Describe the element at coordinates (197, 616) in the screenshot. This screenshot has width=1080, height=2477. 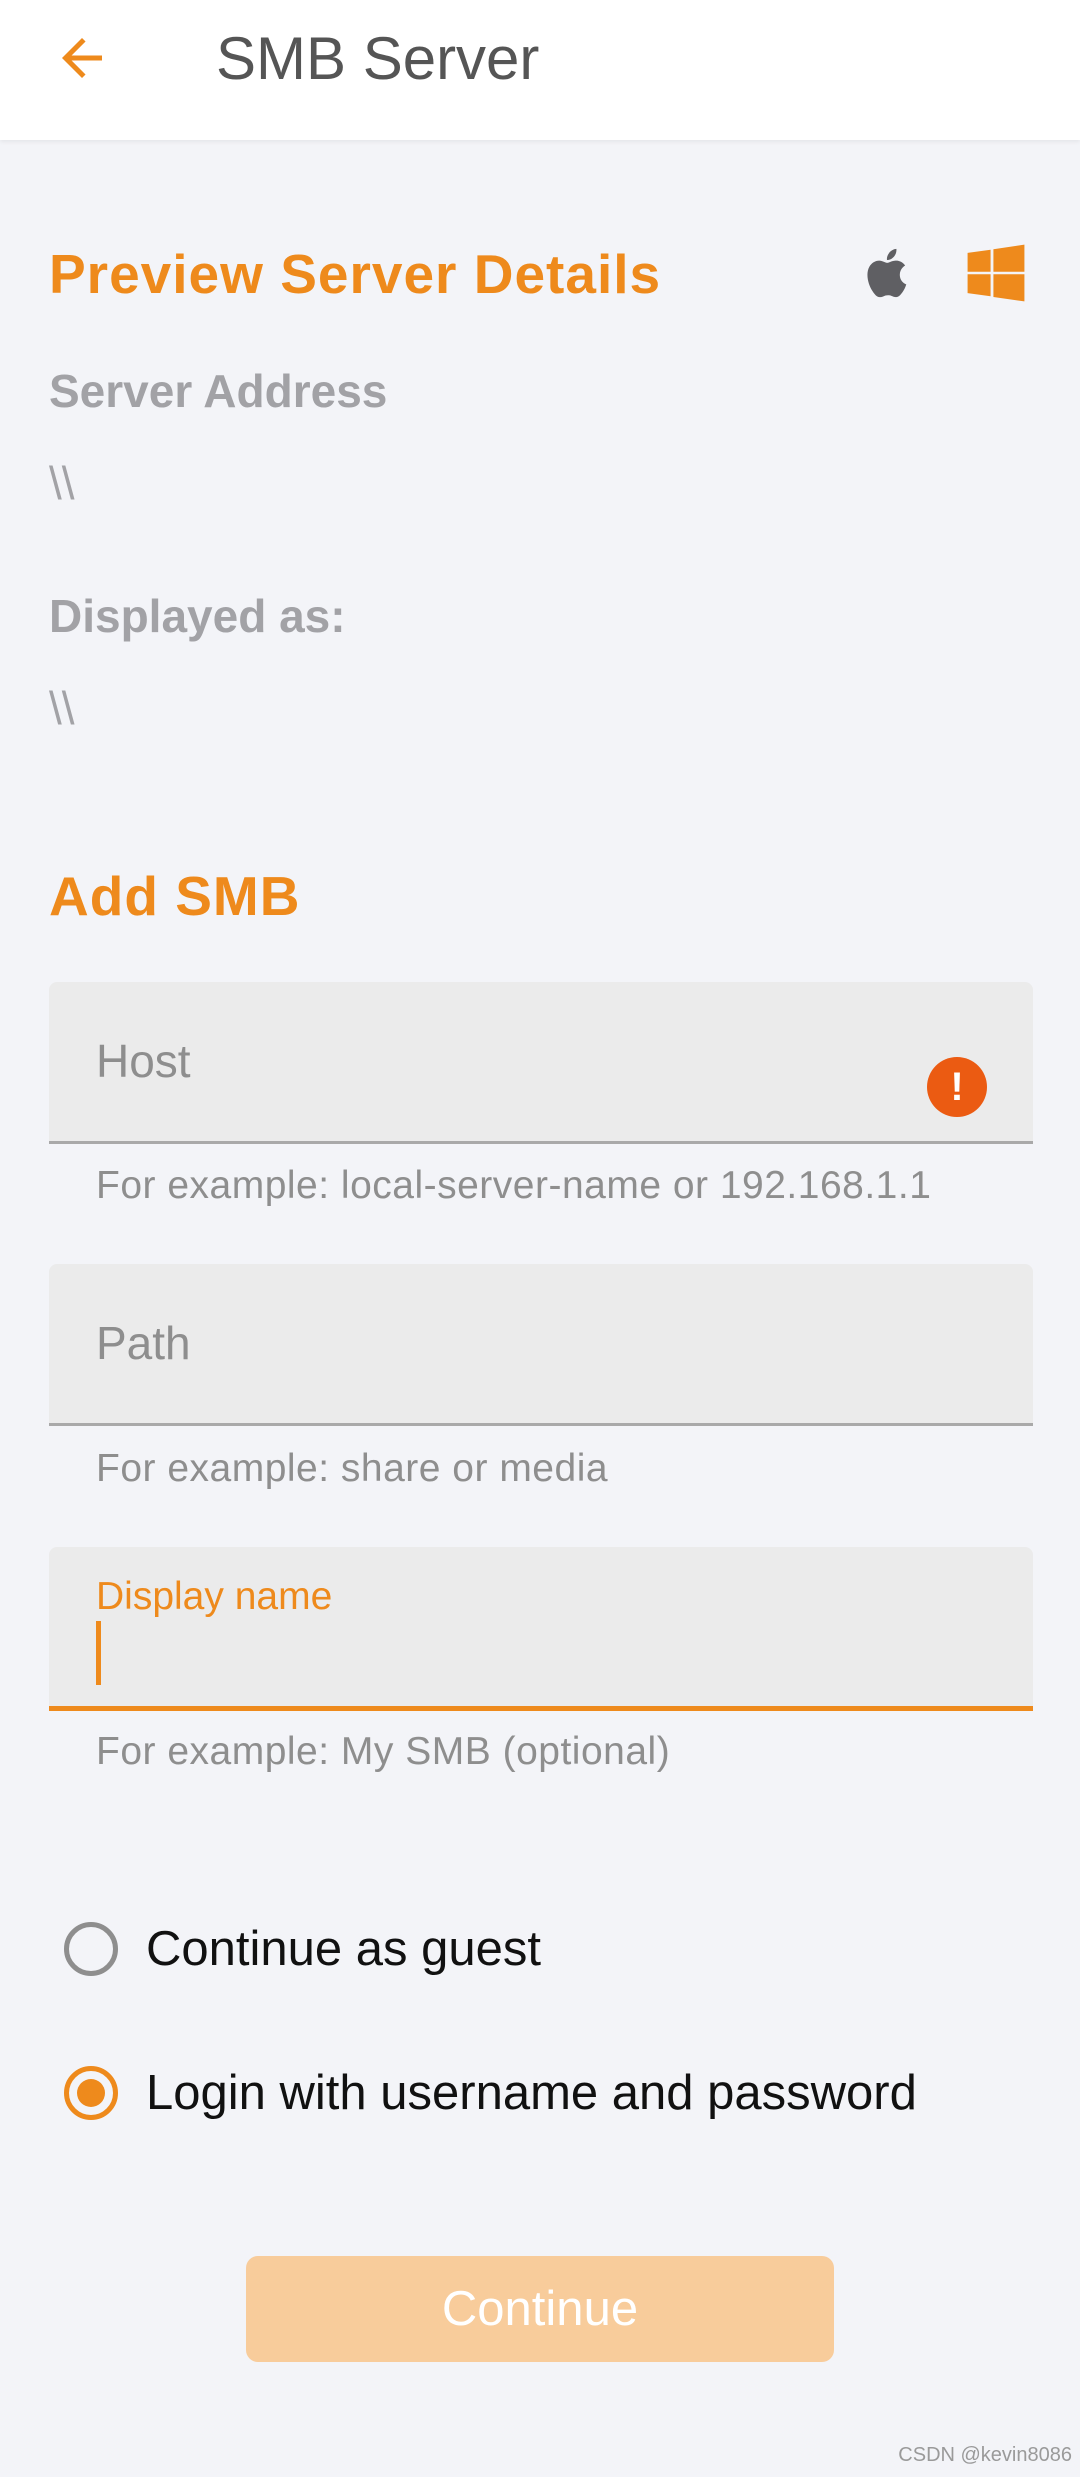
I see `displayed-as-label: Displayed as:` at that location.